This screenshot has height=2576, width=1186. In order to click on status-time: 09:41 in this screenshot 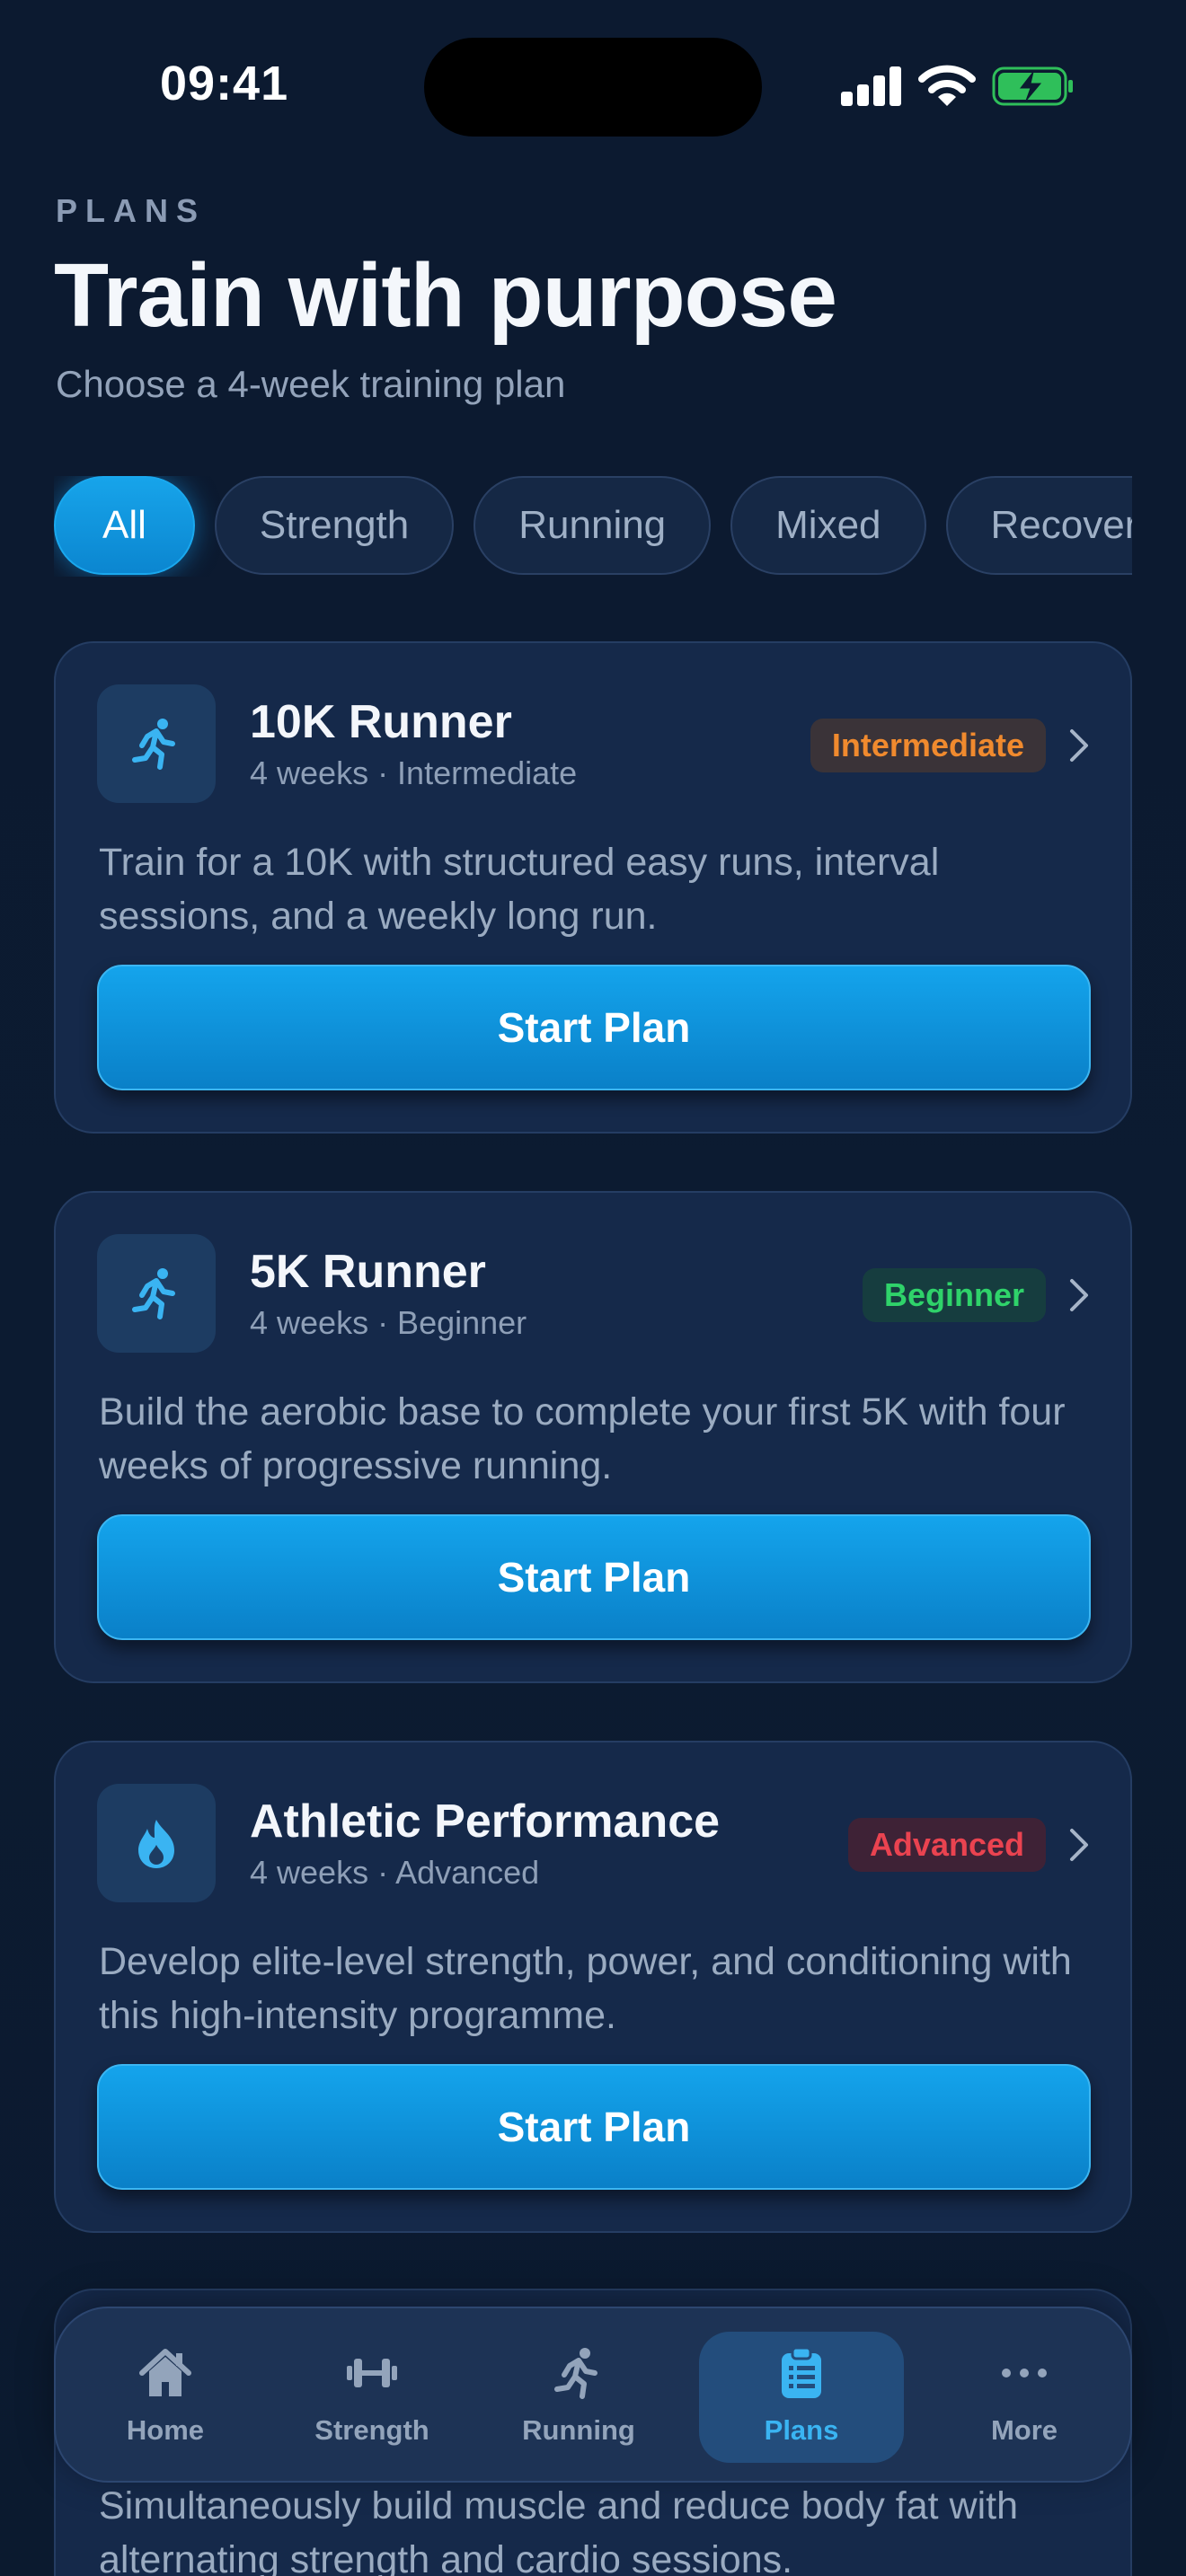, I will do `click(224, 83)`.